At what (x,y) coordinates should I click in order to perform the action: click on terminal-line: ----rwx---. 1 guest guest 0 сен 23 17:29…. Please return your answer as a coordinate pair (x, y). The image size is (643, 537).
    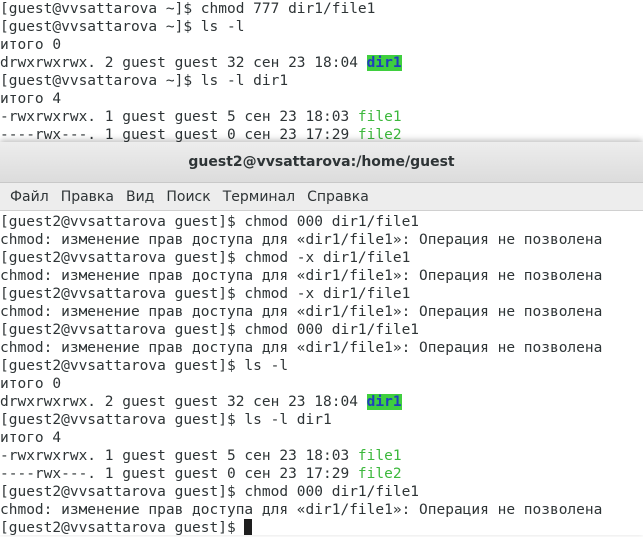
    Looking at the image, I should click on (321, 474).